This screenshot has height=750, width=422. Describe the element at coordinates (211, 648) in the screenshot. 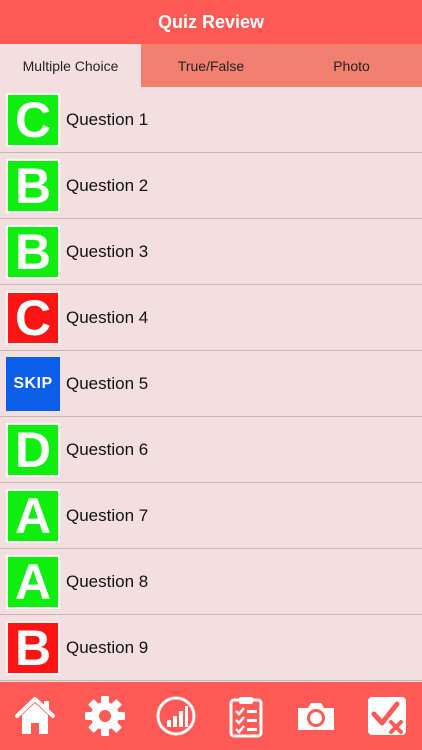

I see `list-item: B Question 9` at that location.